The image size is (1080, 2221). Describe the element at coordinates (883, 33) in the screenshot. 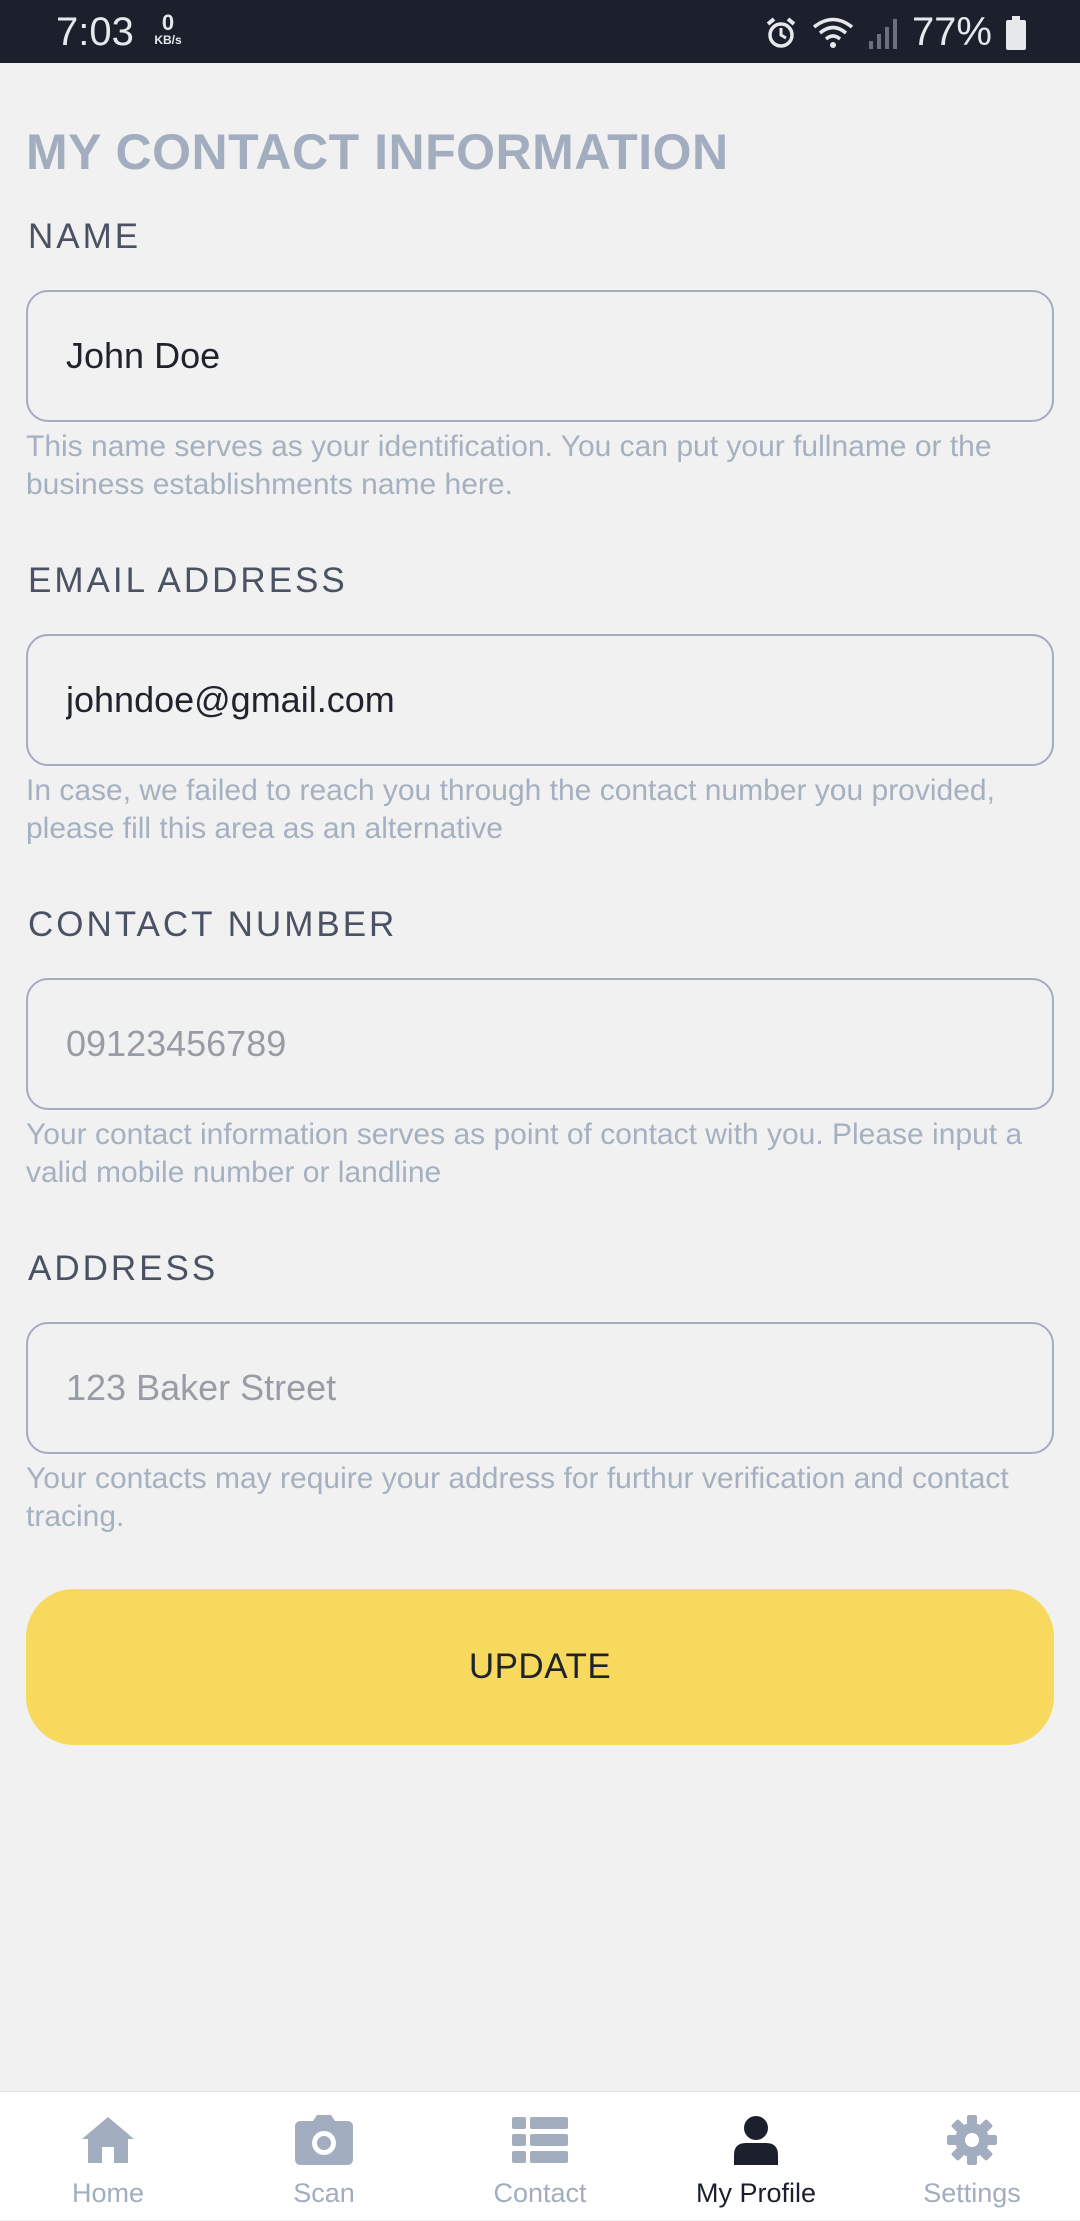

I see `signal-icon` at that location.